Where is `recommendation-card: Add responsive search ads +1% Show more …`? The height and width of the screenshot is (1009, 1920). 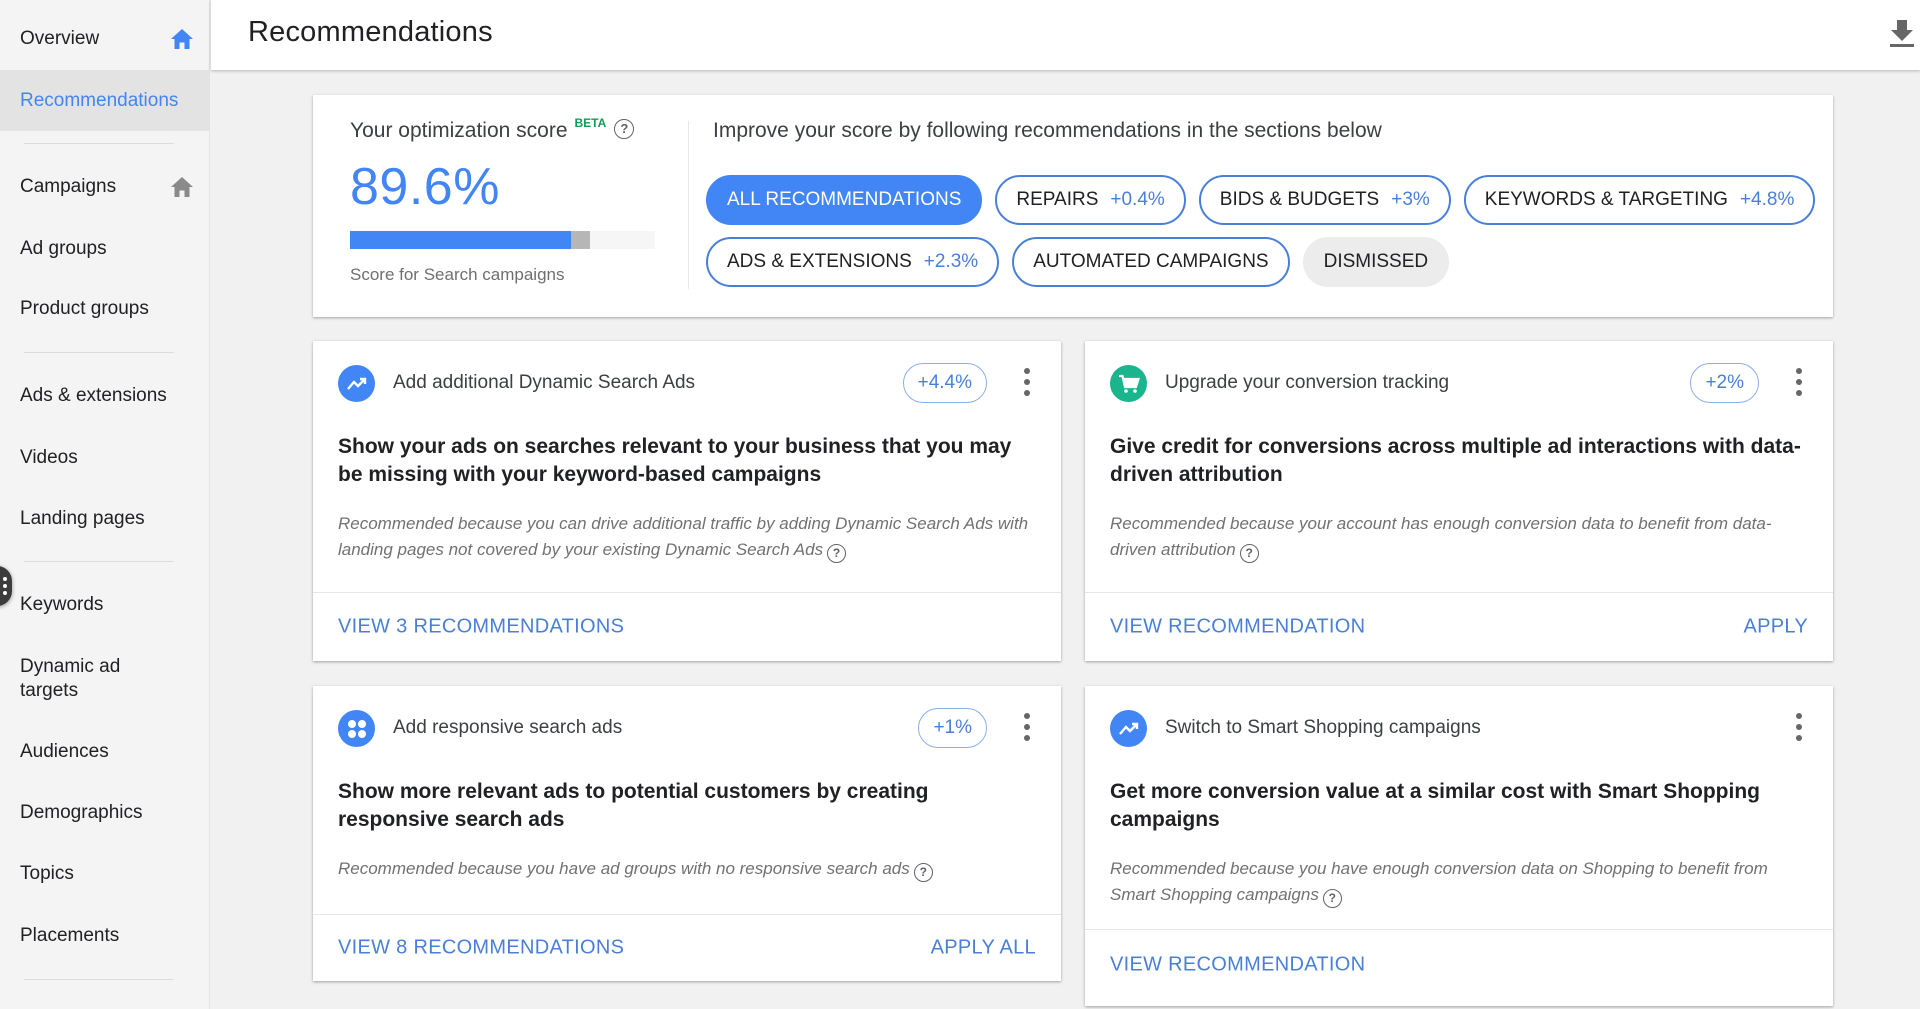 recommendation-card: Add responsive search ads +1% Show more … is located at coordinates (687, 833).